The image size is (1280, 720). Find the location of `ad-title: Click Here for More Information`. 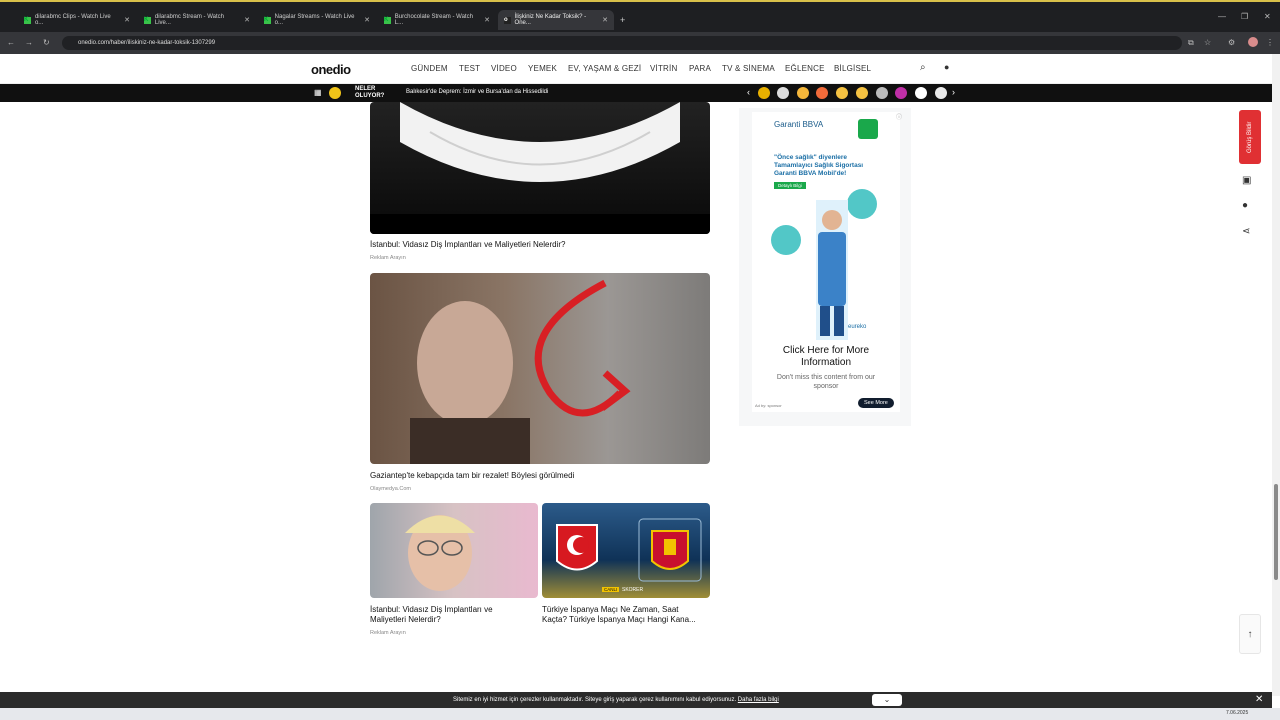

ad-title: Click Here for More Information is located at coordinates (826, 357).